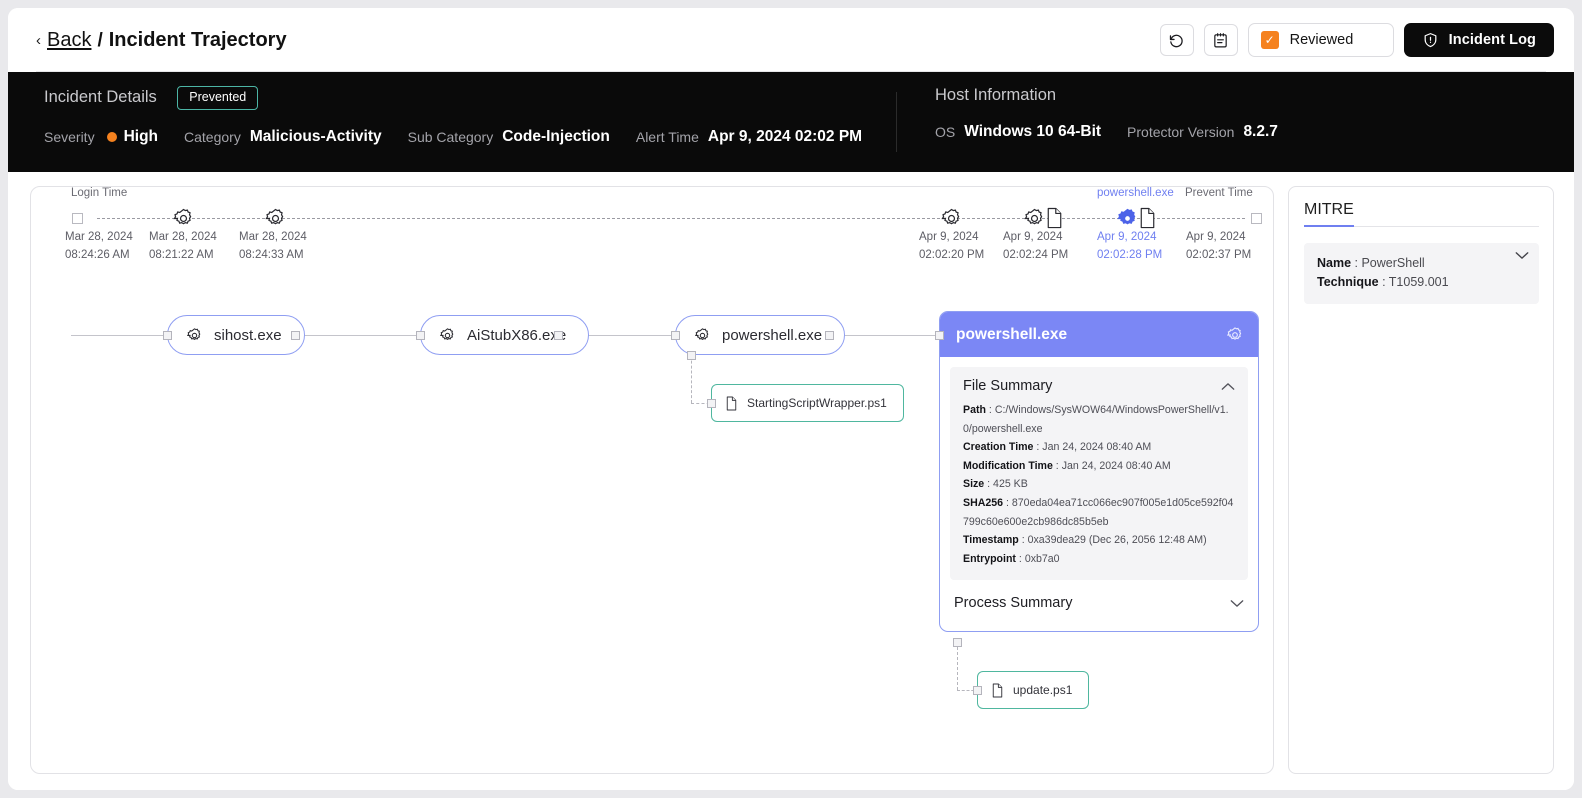  Describe the element at coordinates (1269, 40) in the screenshot. I see `check-icon: ✓` at that location.